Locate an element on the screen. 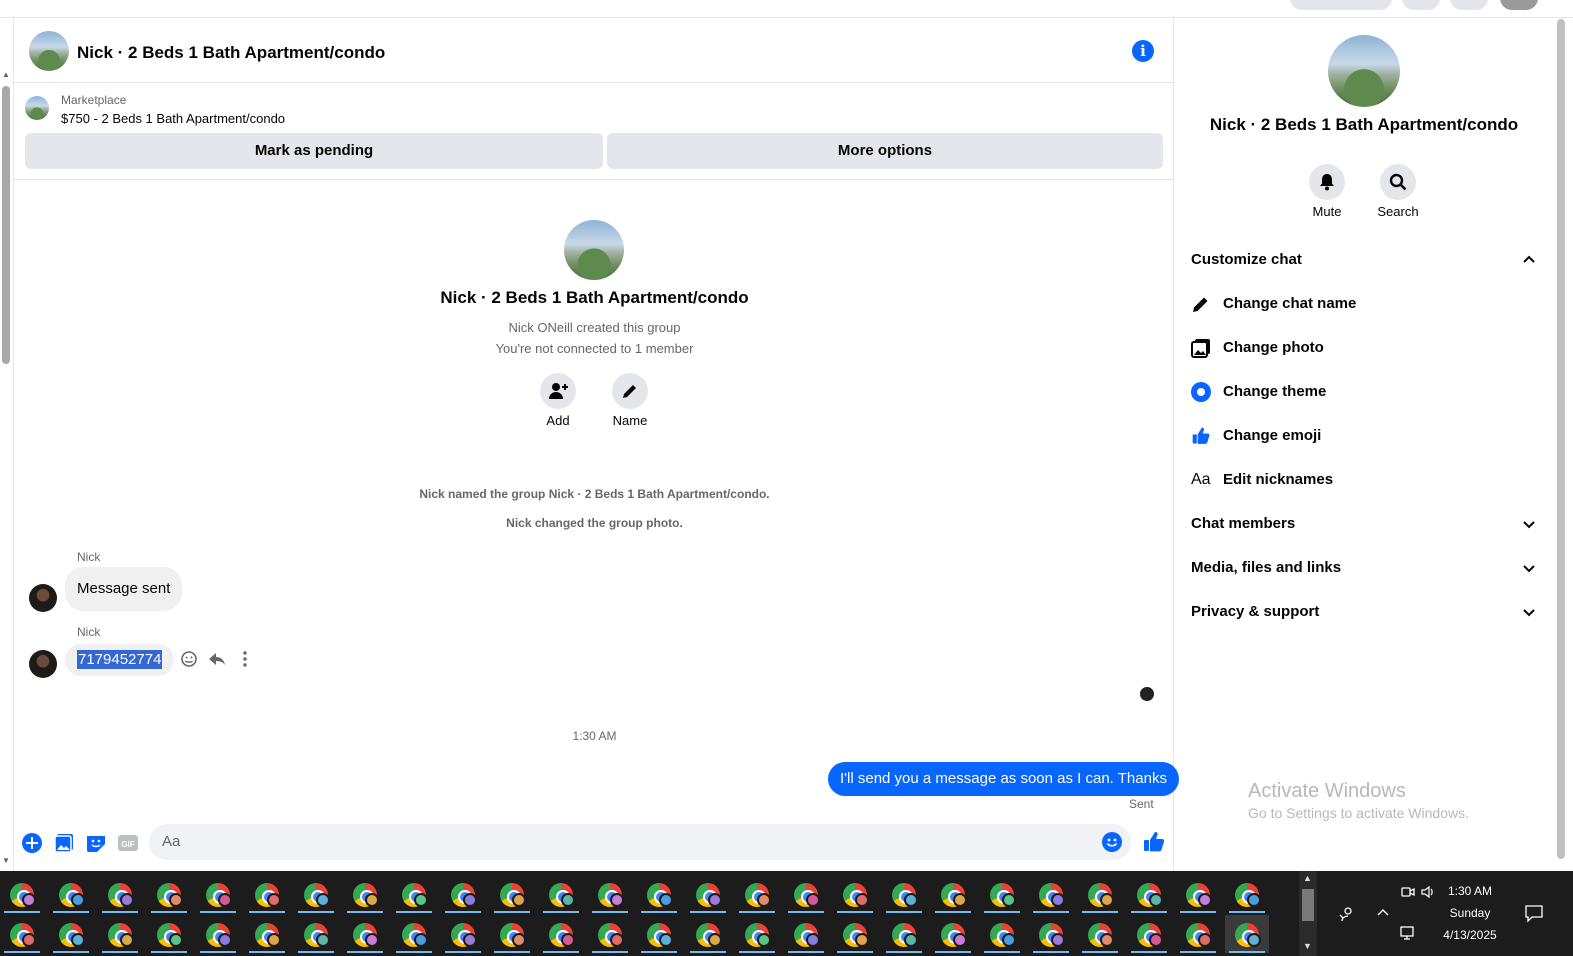 This screenshot has width=1573, height=956. chat-members-section: Chat members is located at coordinates (1364, 524).